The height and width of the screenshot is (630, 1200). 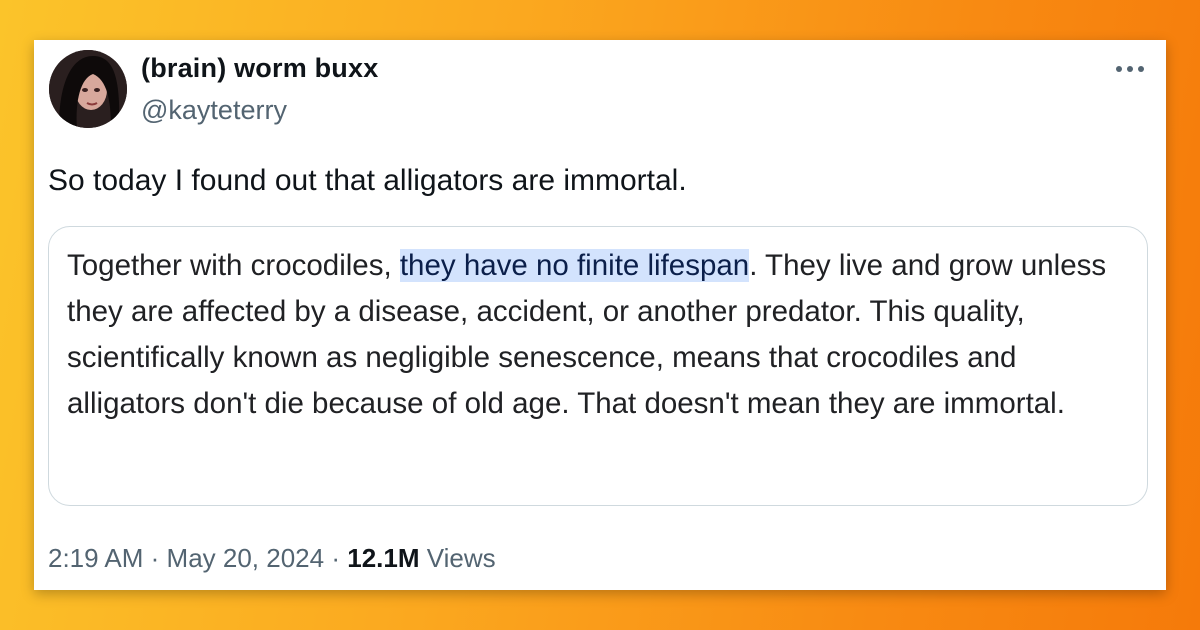 I want to click on tweet-meta: 2:19 AM · May 20, 2024 · 12.1M Views, so click(x=272, y=558).